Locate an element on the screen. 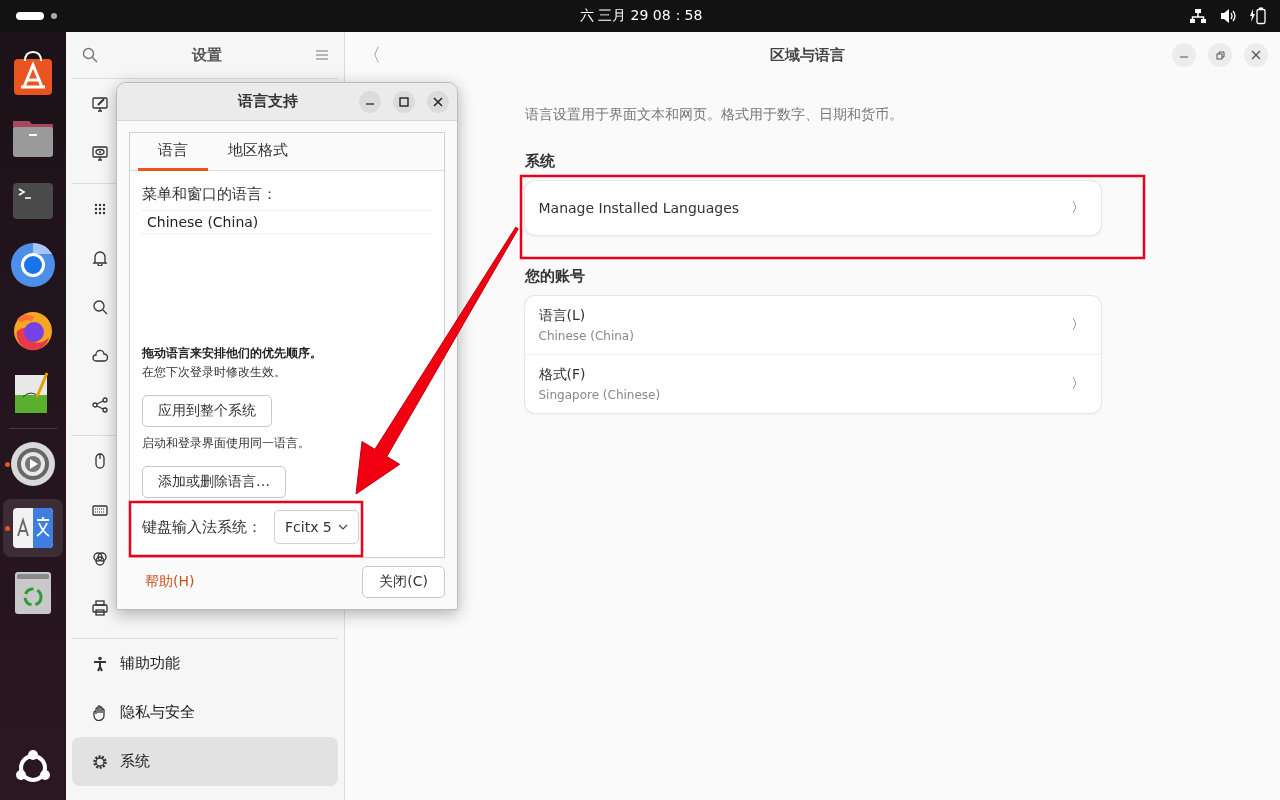 This screenshot has height=800, width=1280. row-title: 格式(F) is located at coordinates (562, 375).